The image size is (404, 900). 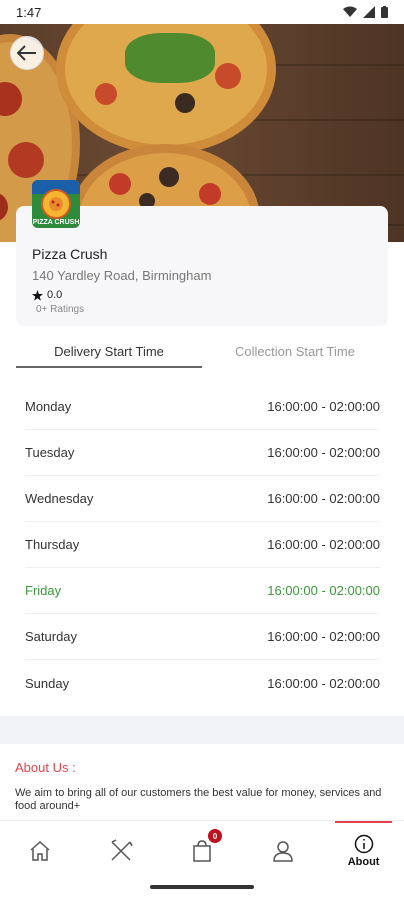 I want to click on list-item-today: Friday 16:00:00 - 02:00:00, so click(x=202, y=591).